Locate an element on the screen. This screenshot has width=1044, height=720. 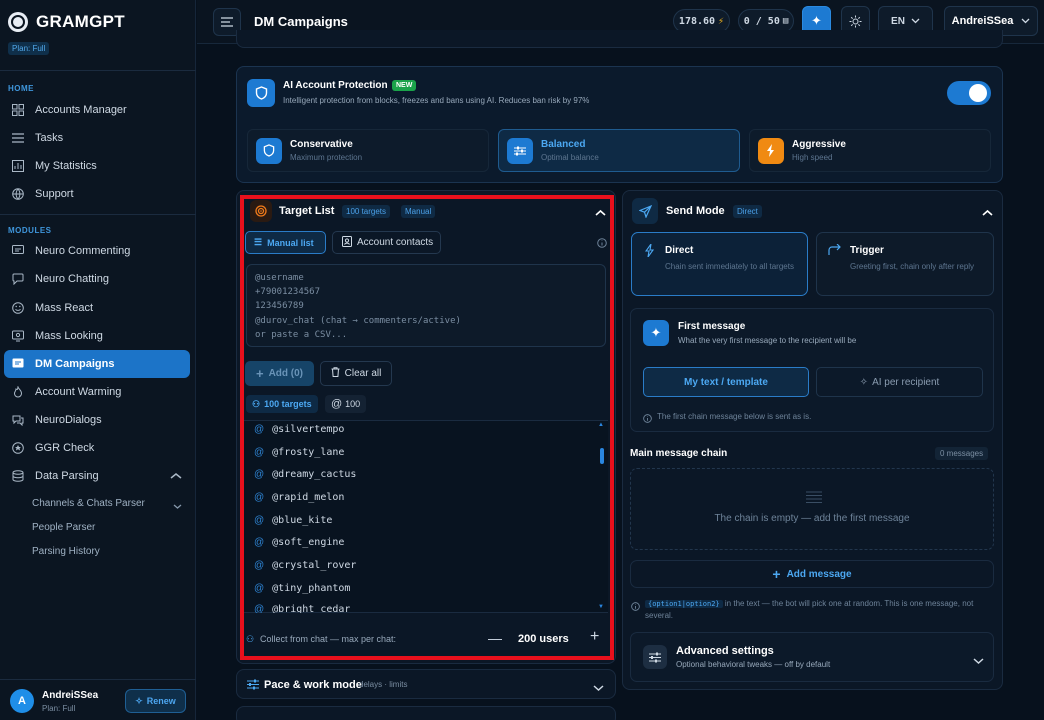
list-item: @ @tiny_phantom is located at coordinates (302, 588).